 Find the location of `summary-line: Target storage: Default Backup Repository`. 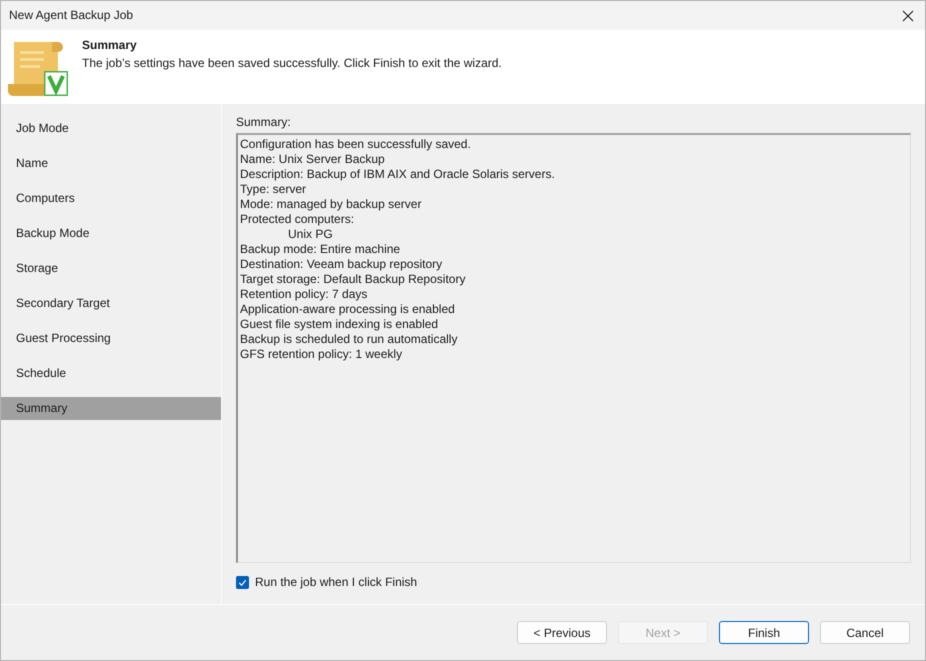

summary-line: Target storage: Default Backup Repository is located at coordinates (353, 279).